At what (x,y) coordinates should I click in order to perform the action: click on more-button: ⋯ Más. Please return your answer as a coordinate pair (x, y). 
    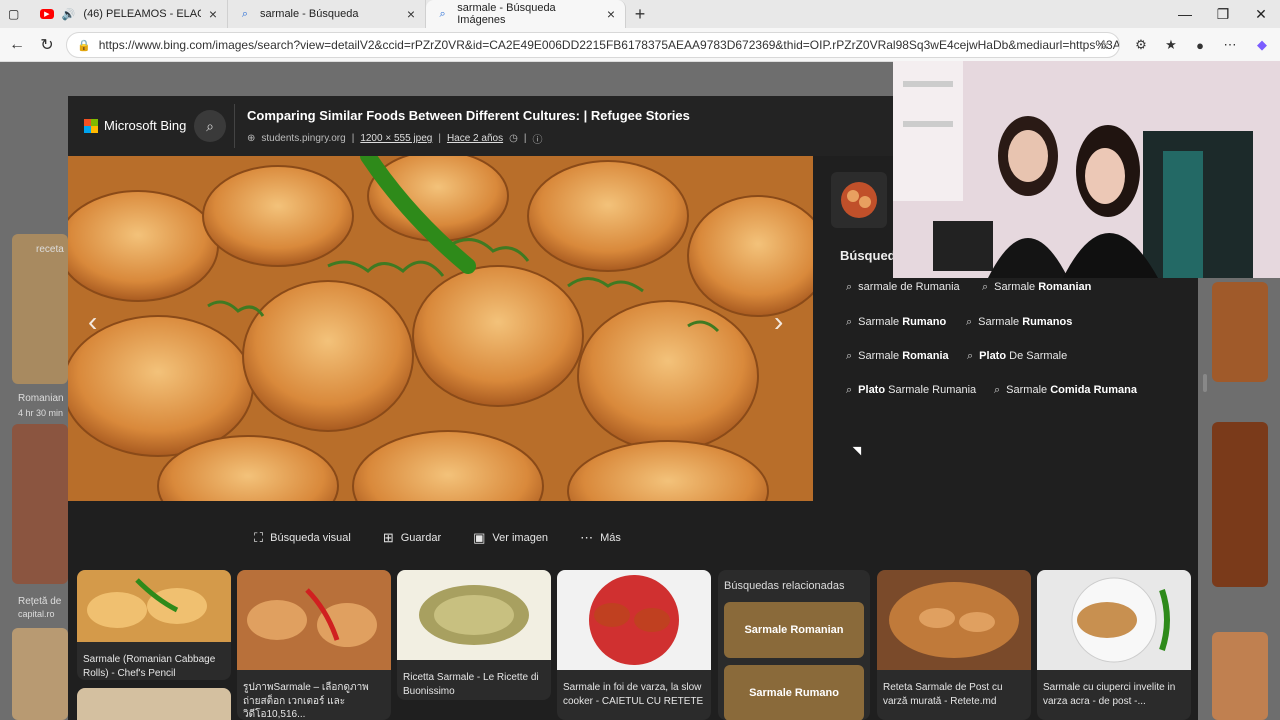
    Looking at the image, I should click on (600, 538).